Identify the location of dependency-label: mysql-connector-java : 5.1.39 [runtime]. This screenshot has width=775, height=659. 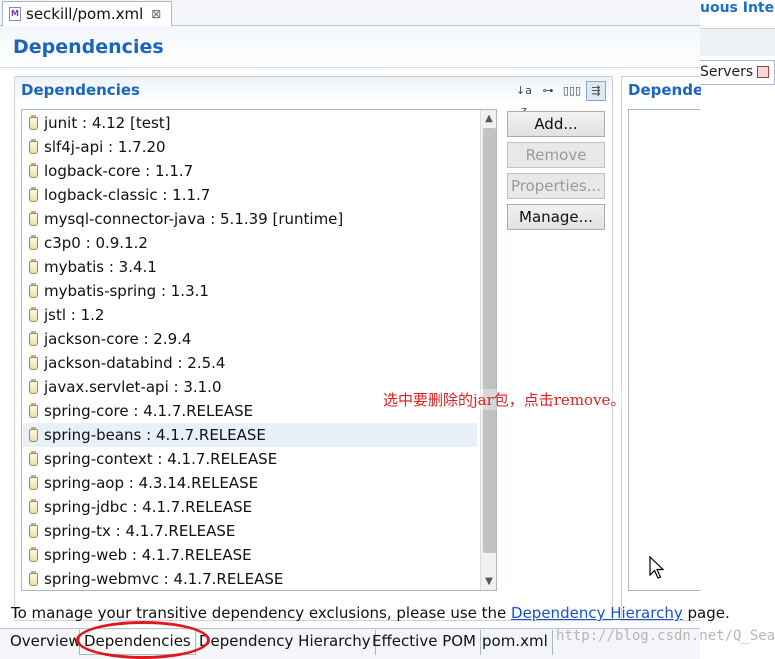
(194, 219).